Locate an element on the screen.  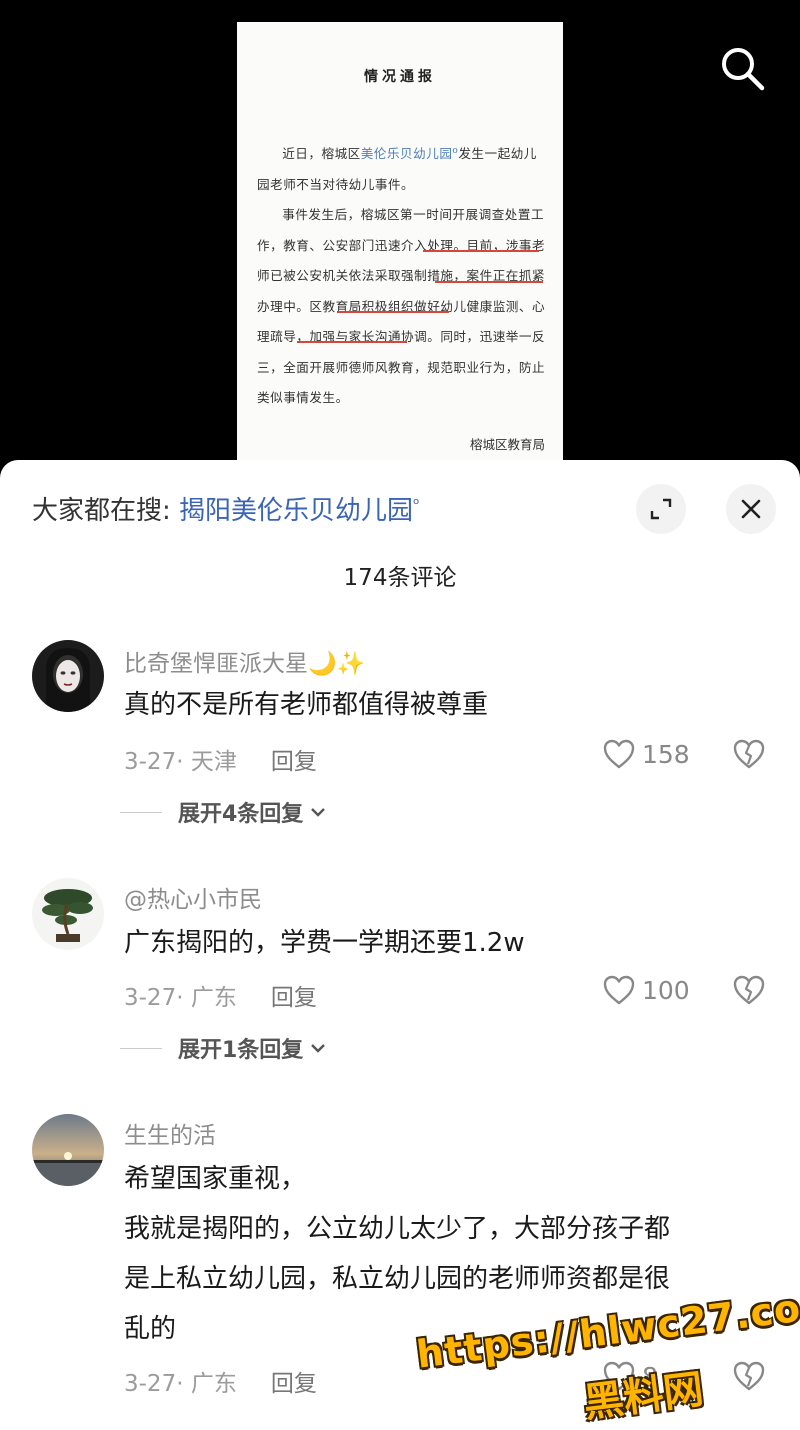
comment-date-location: 3-27· 天津 is located at coordinates (180, 762).